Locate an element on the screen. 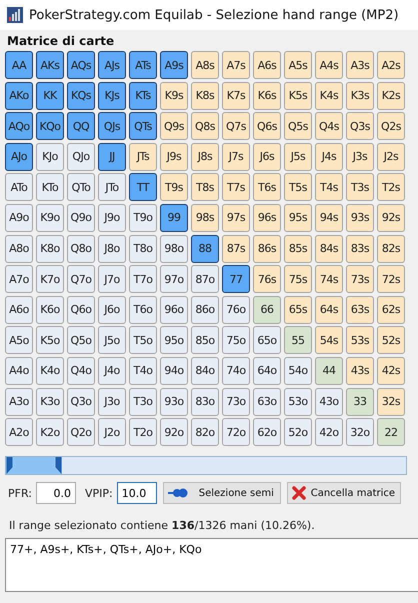  hand-cell: KK is located at coordinates (50, 96).